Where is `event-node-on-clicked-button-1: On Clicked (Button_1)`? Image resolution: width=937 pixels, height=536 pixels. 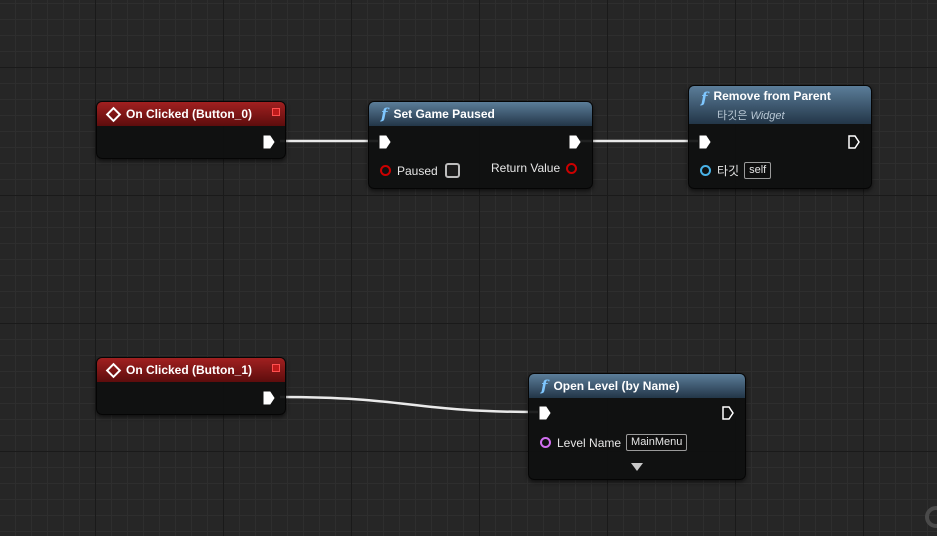
event-node-on-clicked-button-1: On Clicked (Button_1) is located at coordinates (191, 386).